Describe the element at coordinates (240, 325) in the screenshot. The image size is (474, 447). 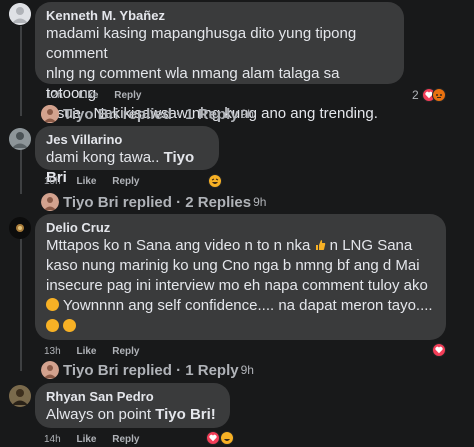
I see `emoji-row` at that location.